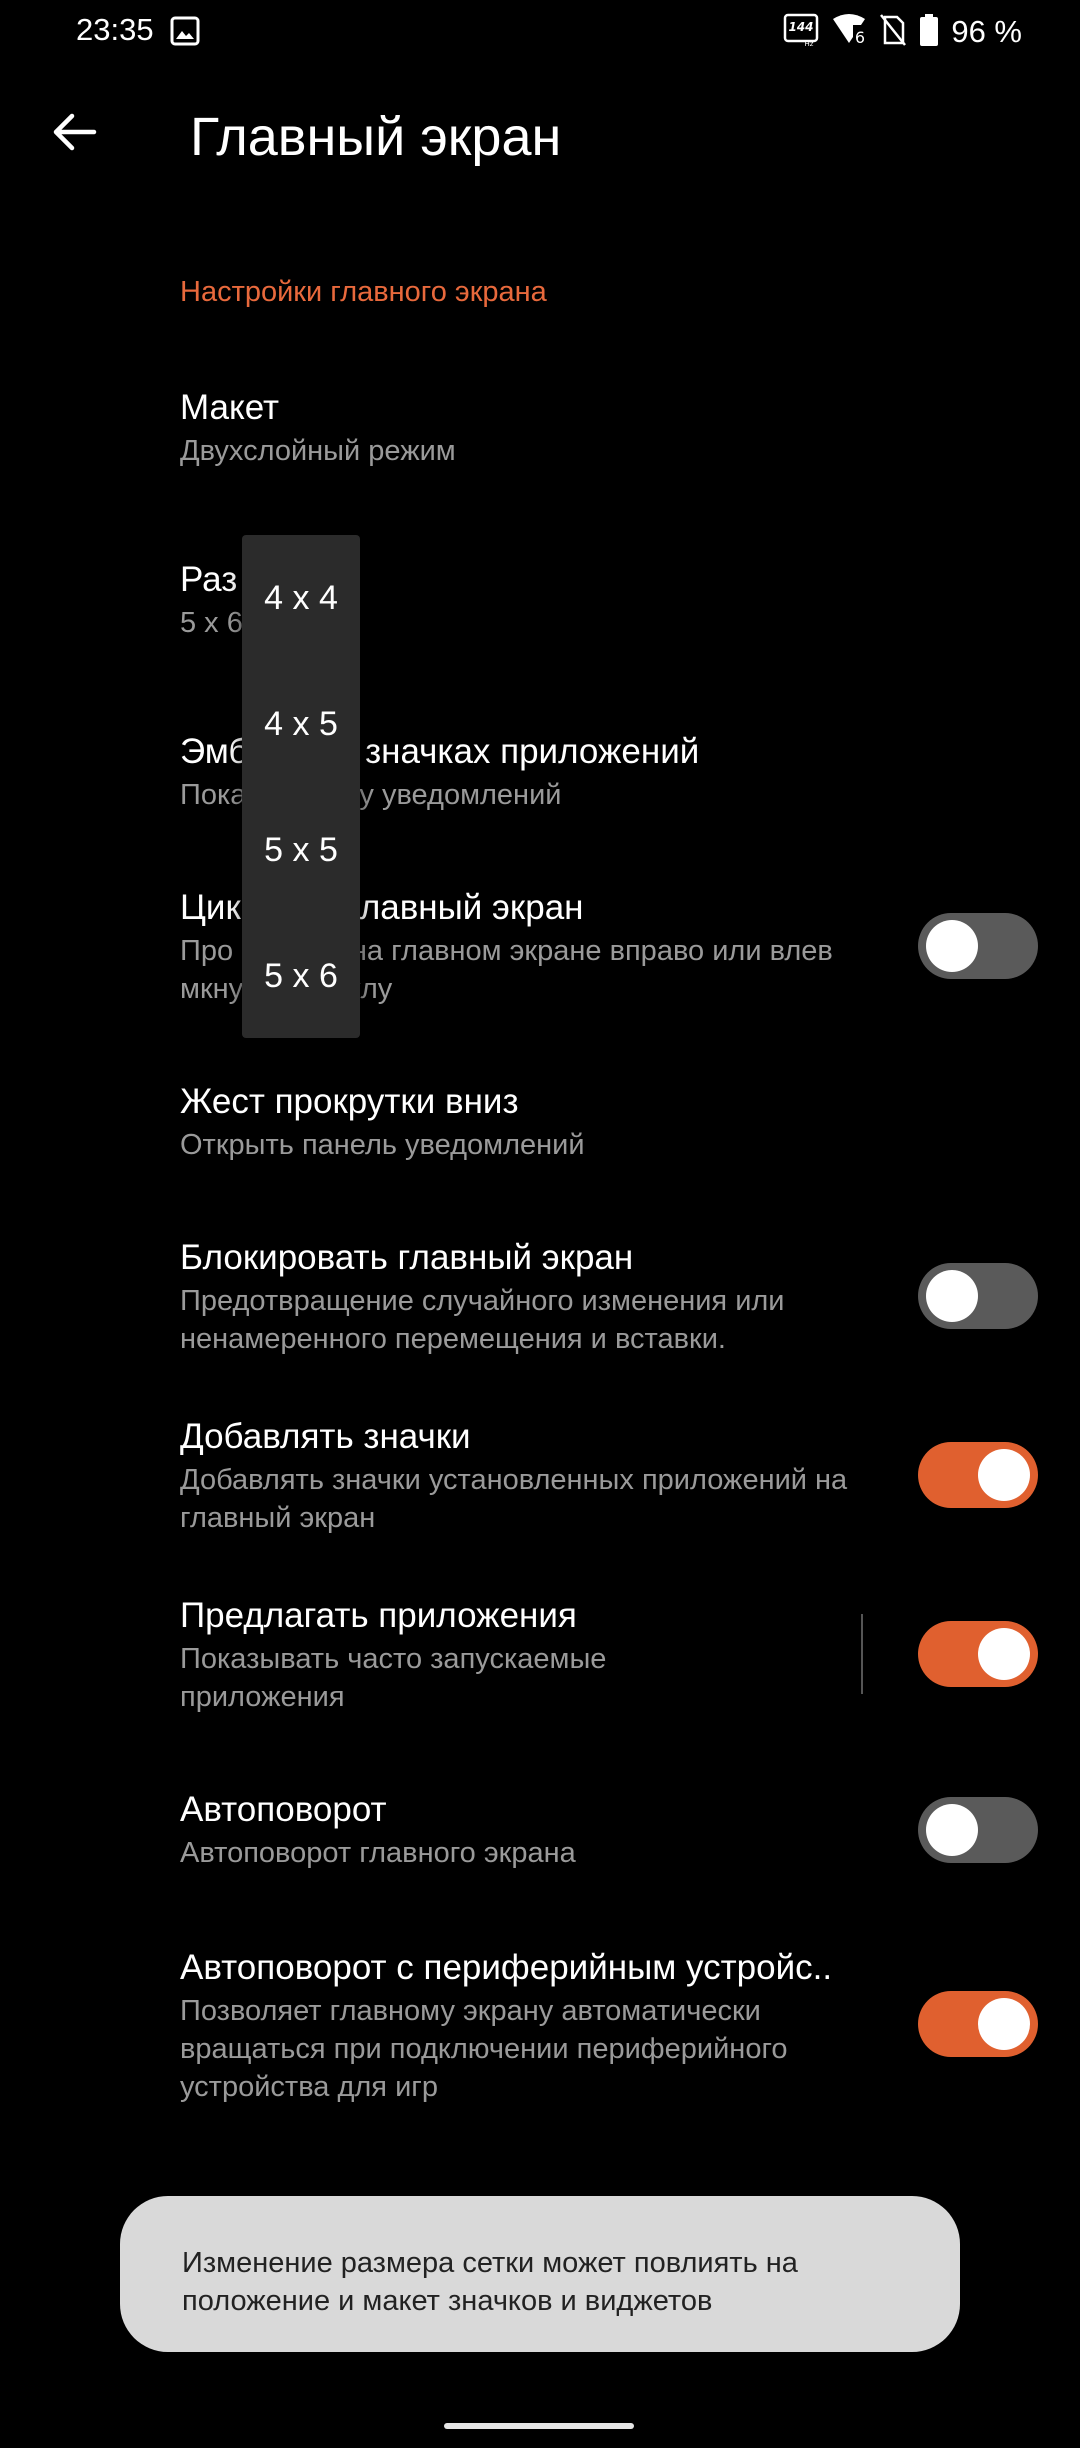 This screenshot has height=2448, width=1080. I want to click on setting-title: Автоповорот с периферийным устройс.., so click(506, 1967).